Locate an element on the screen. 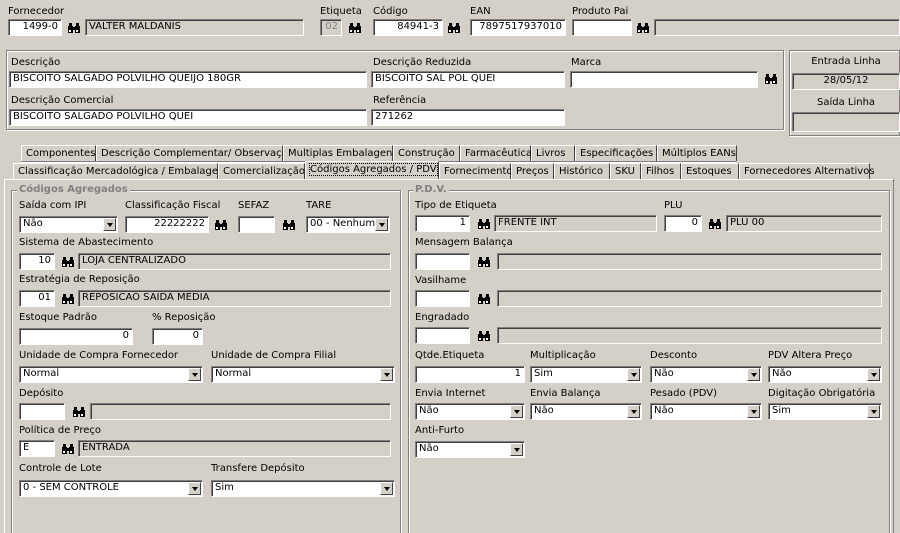 This screenshot has width=900, height=533. perc-reposicao-field: 0 is located at coordinates (177, 336).